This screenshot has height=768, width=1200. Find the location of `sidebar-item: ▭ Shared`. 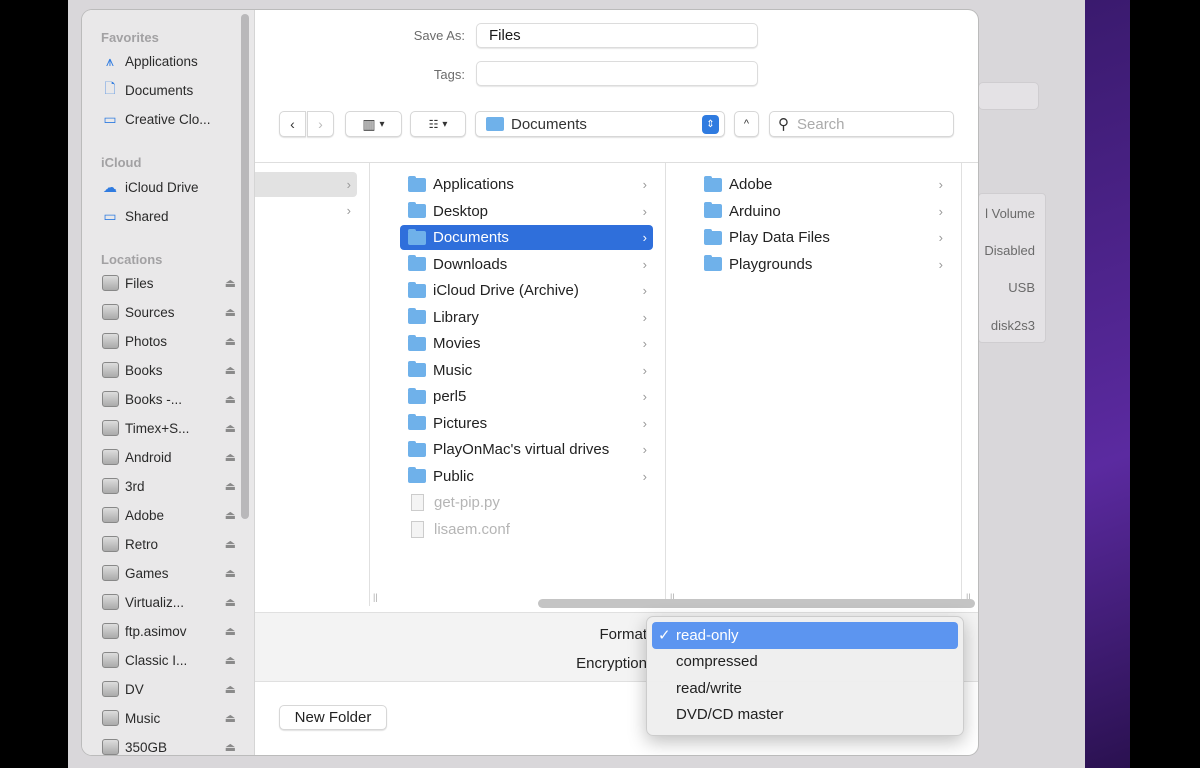

sidebar-item: ▭ Shared is located at coordinates (168, 216).